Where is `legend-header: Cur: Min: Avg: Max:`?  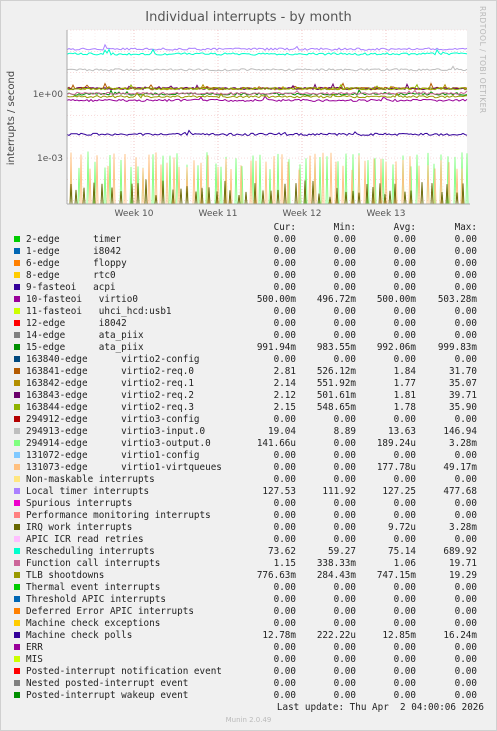 legend-header: Cur: Min: Avg: Max: is located at coordinates (249, 228).